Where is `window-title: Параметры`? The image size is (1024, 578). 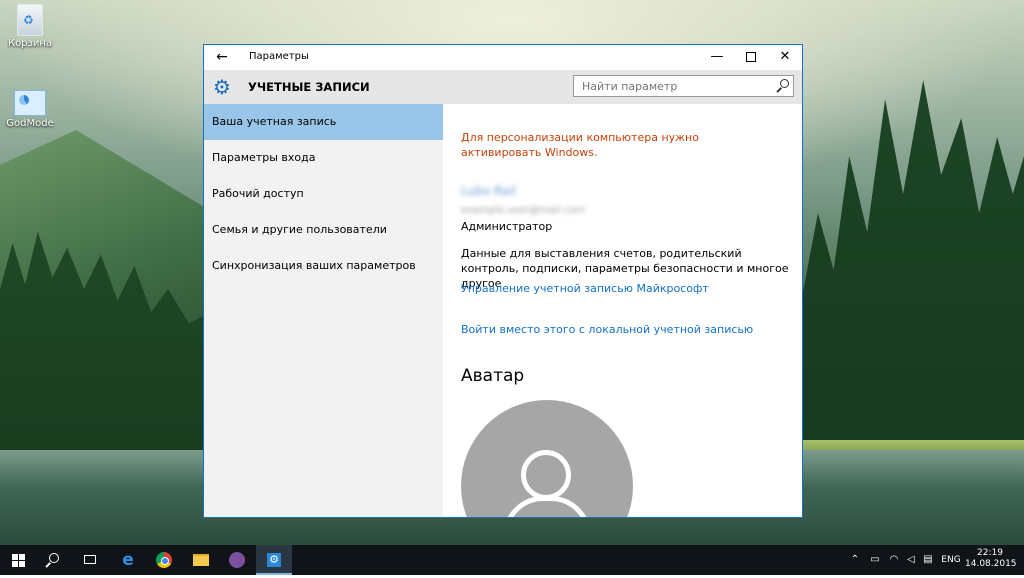
window-title: Параметры is located at coordinates (279, 56).